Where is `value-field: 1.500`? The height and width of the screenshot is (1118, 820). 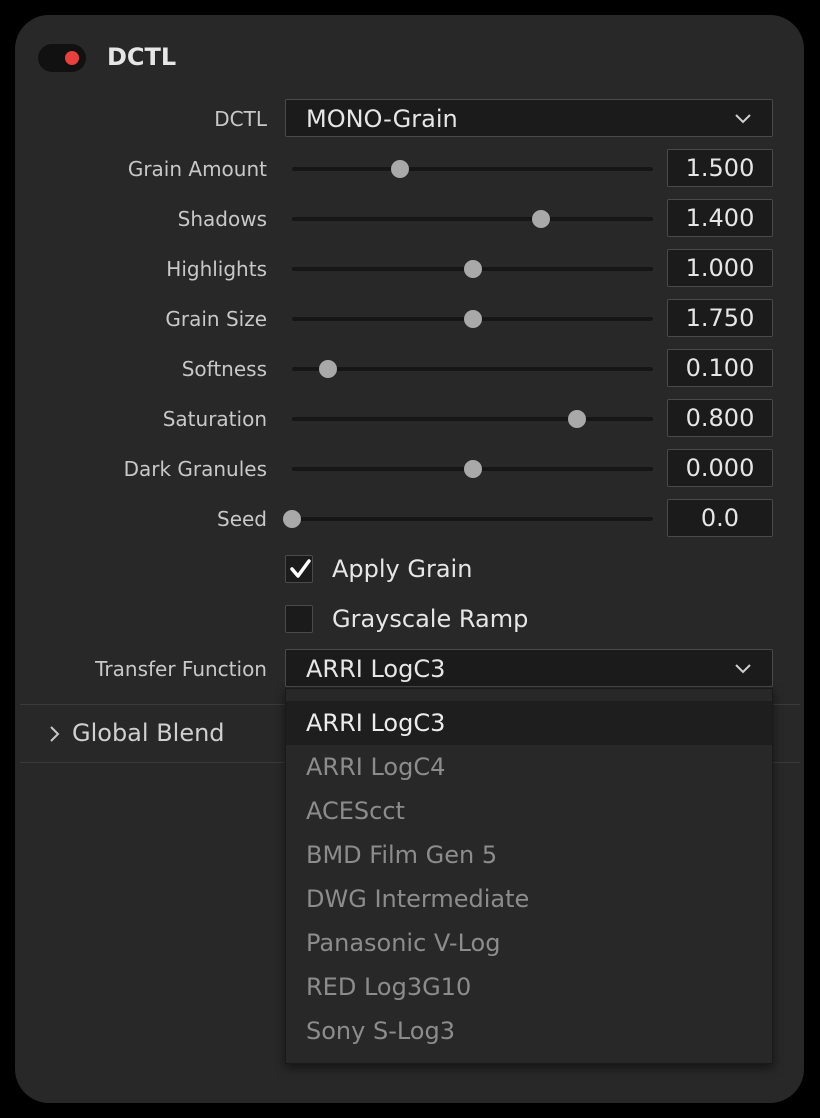 value-field: 1.500 is located at coordinates (720, 168).